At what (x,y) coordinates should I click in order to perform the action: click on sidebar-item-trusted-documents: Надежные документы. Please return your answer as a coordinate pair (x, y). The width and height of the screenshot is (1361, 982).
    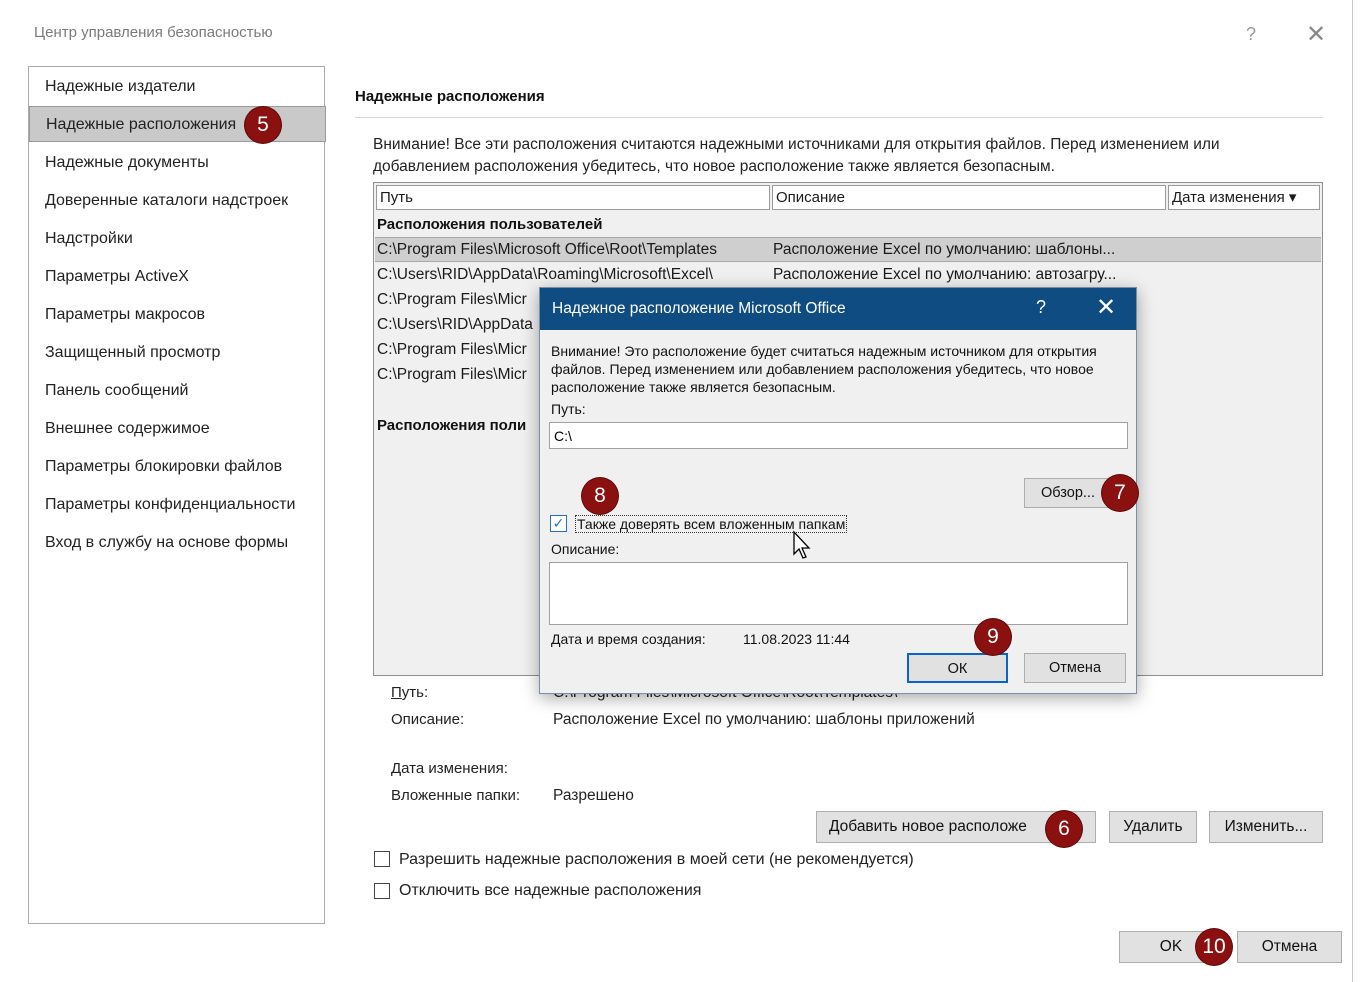
    Looking at the image, I should click on (177, 163).